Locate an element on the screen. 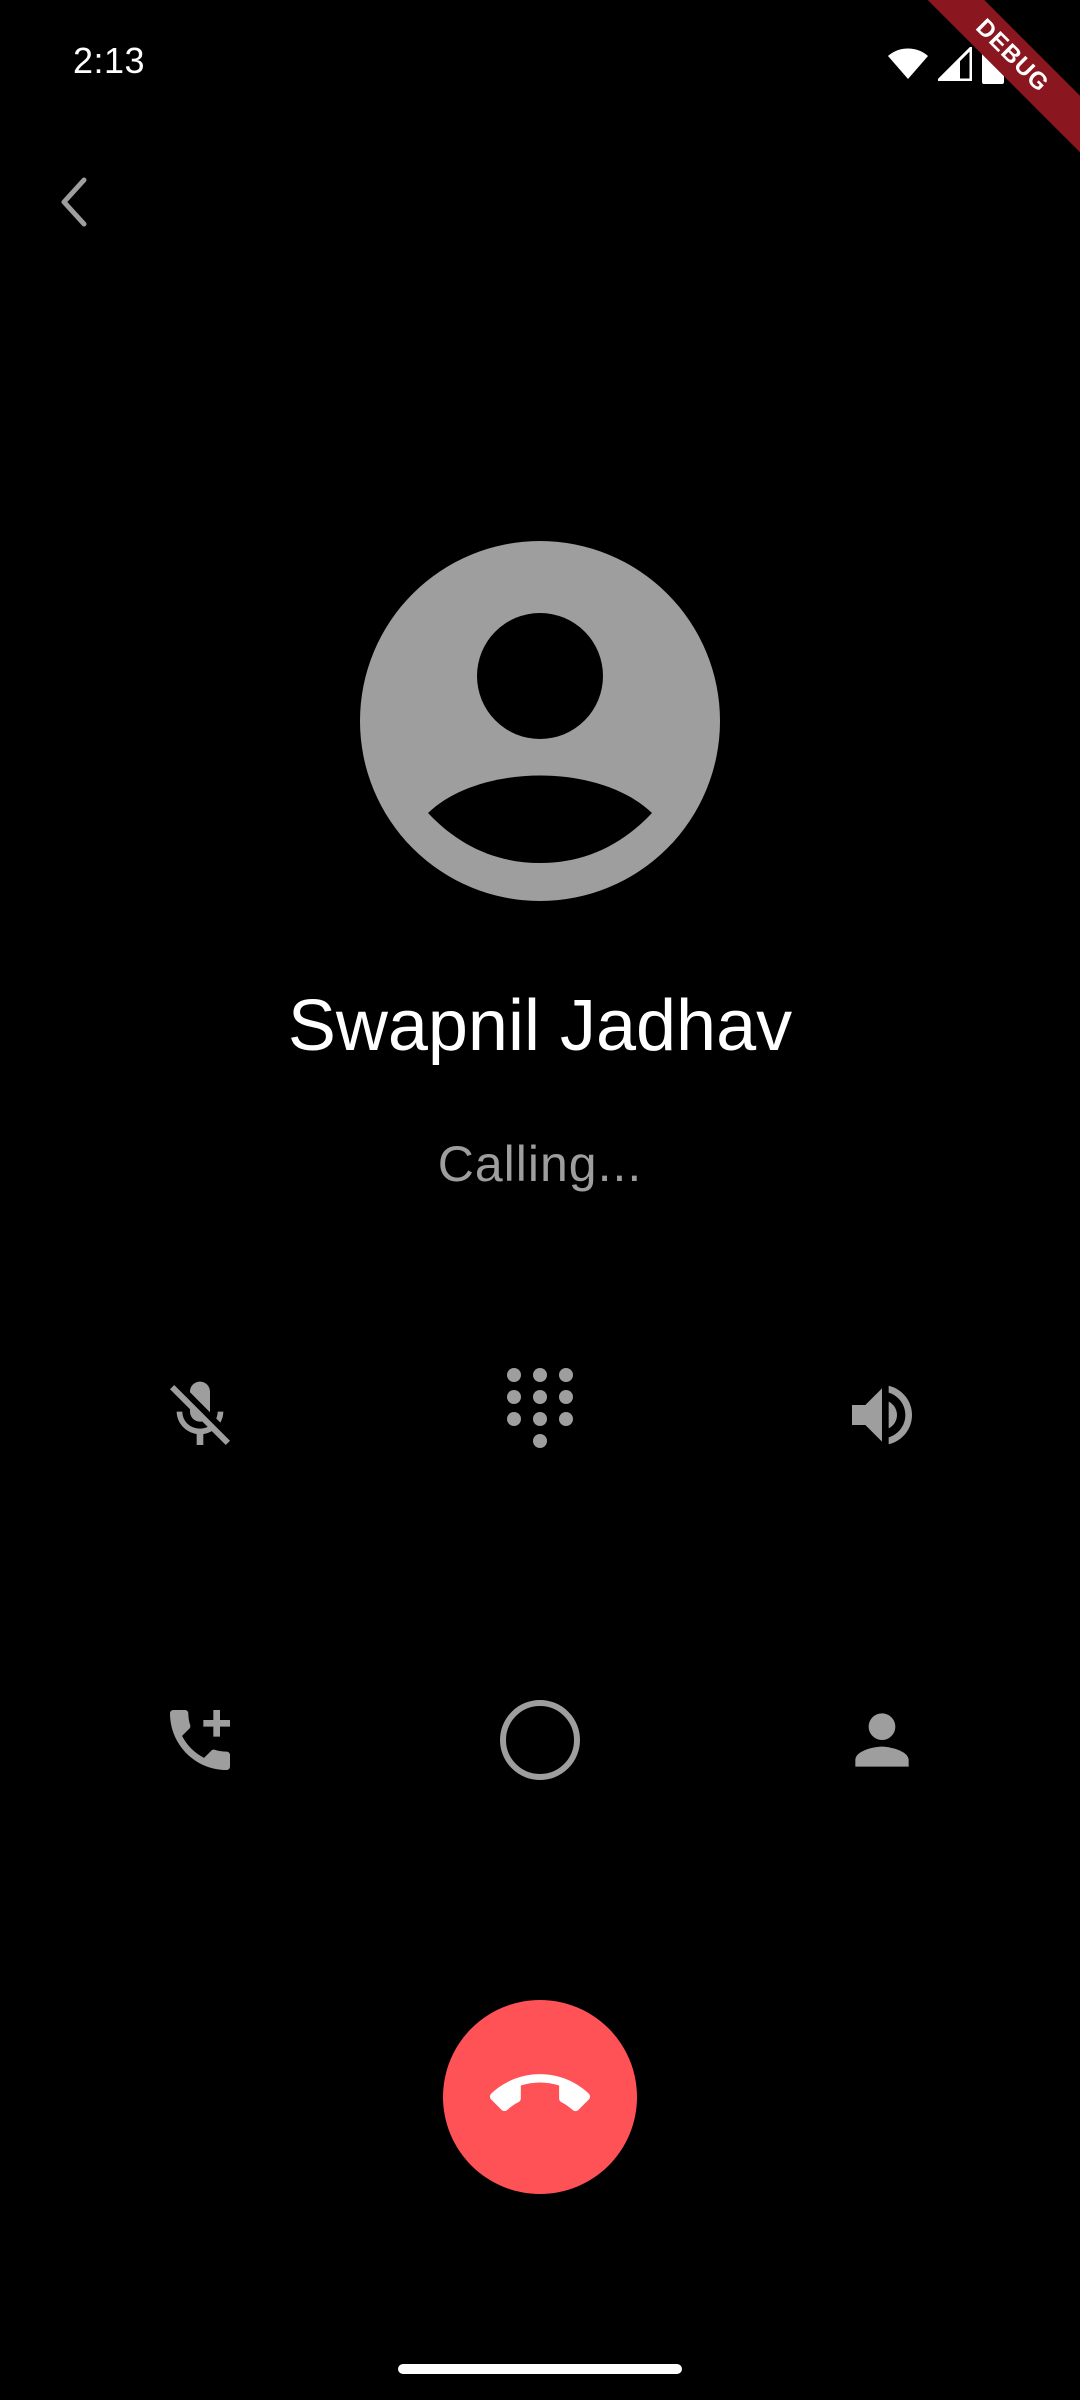 Image resolution: width=1080 pixels, height=2400 pixels. dialpad-icon is located at coordinates (540, 1415).